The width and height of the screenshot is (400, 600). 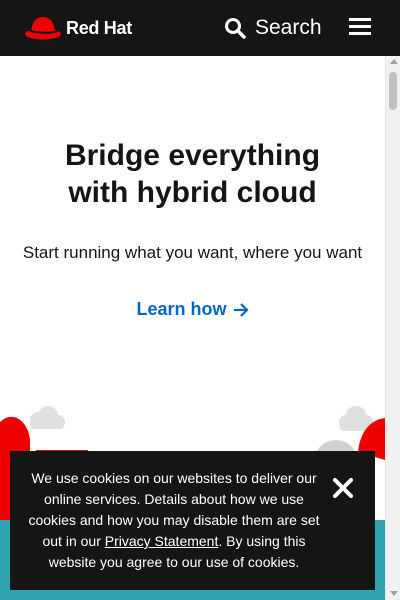 What do you see at coordinates (43, 28) in the screenshot?
I see `red-hat-logo-icon` at bounding box center [43, 28].